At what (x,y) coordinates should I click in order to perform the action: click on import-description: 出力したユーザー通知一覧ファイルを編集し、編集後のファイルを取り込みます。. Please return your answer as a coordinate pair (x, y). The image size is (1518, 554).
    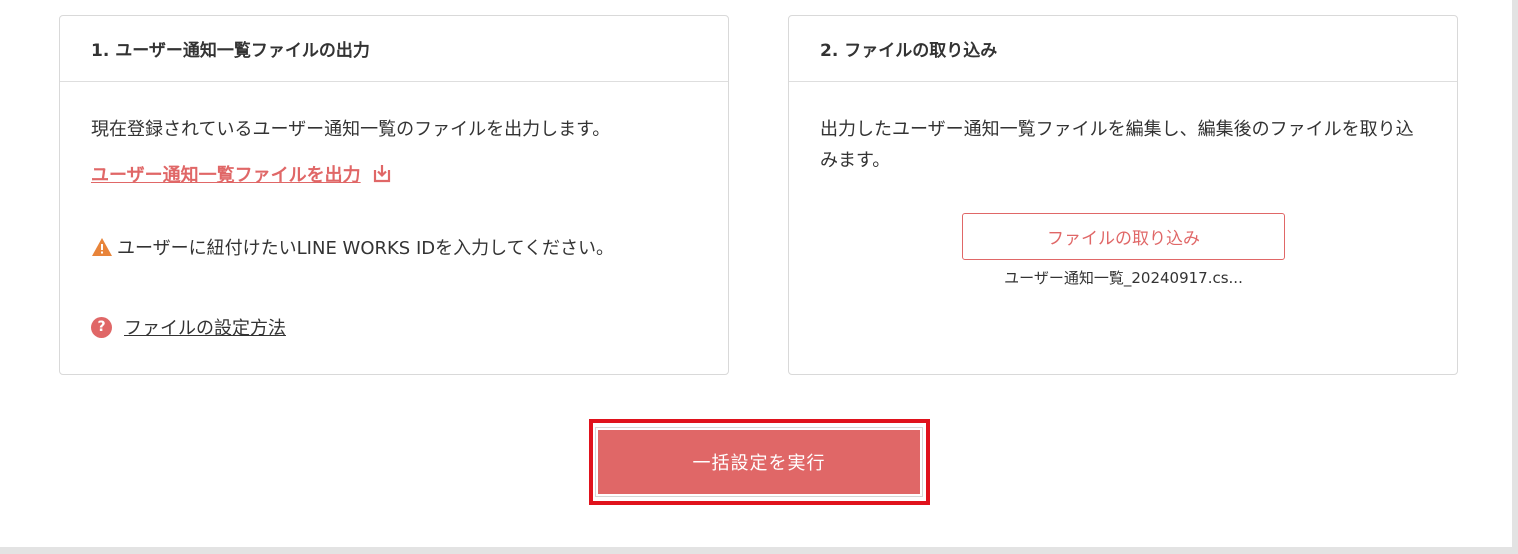
    Looking at the image, I should click on (1117, 145).